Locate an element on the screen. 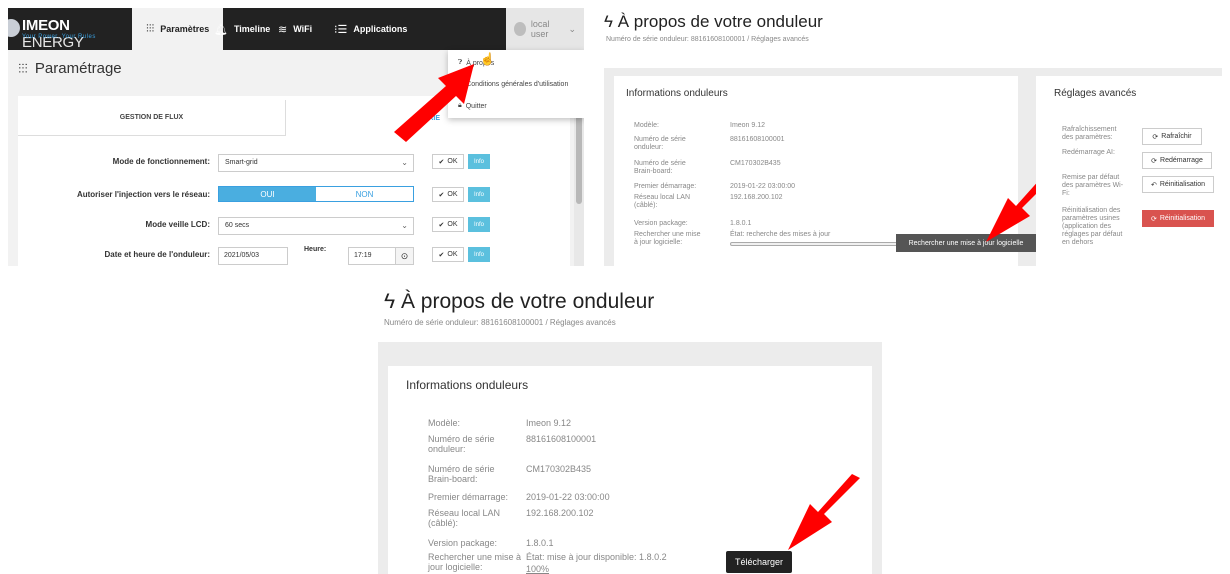 This screenshot has height=574, width=1230. redemarrage-button: ⟳ Redémarrage is located at coordinates (1177, 160).